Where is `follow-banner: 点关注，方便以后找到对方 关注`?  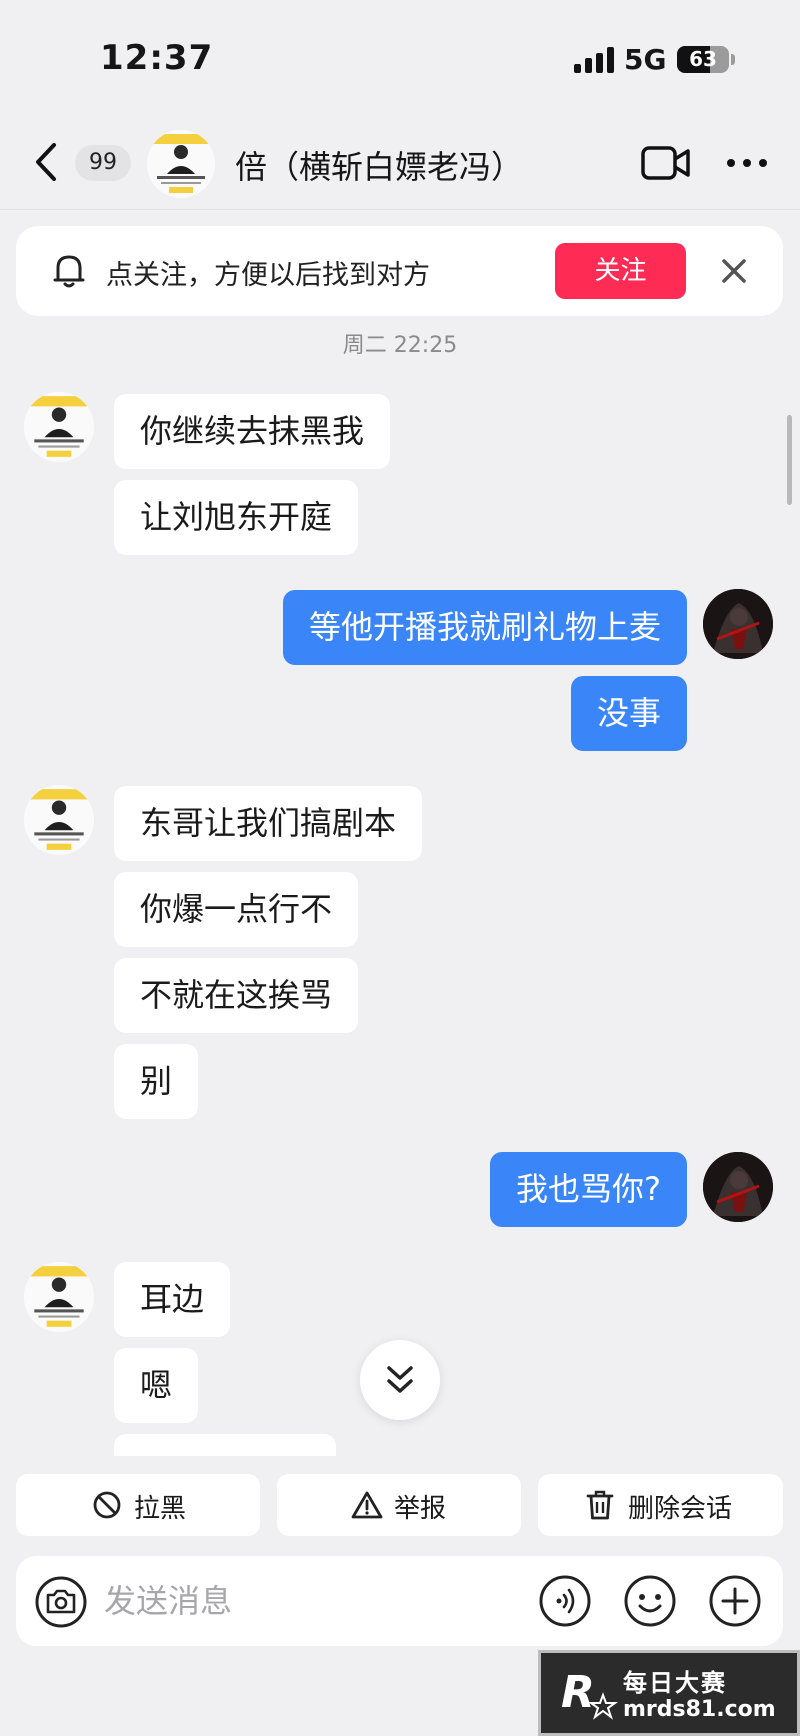 follow-banner: 点关注，方便以后找到对方 关注 is located at coordinates (399, 271).